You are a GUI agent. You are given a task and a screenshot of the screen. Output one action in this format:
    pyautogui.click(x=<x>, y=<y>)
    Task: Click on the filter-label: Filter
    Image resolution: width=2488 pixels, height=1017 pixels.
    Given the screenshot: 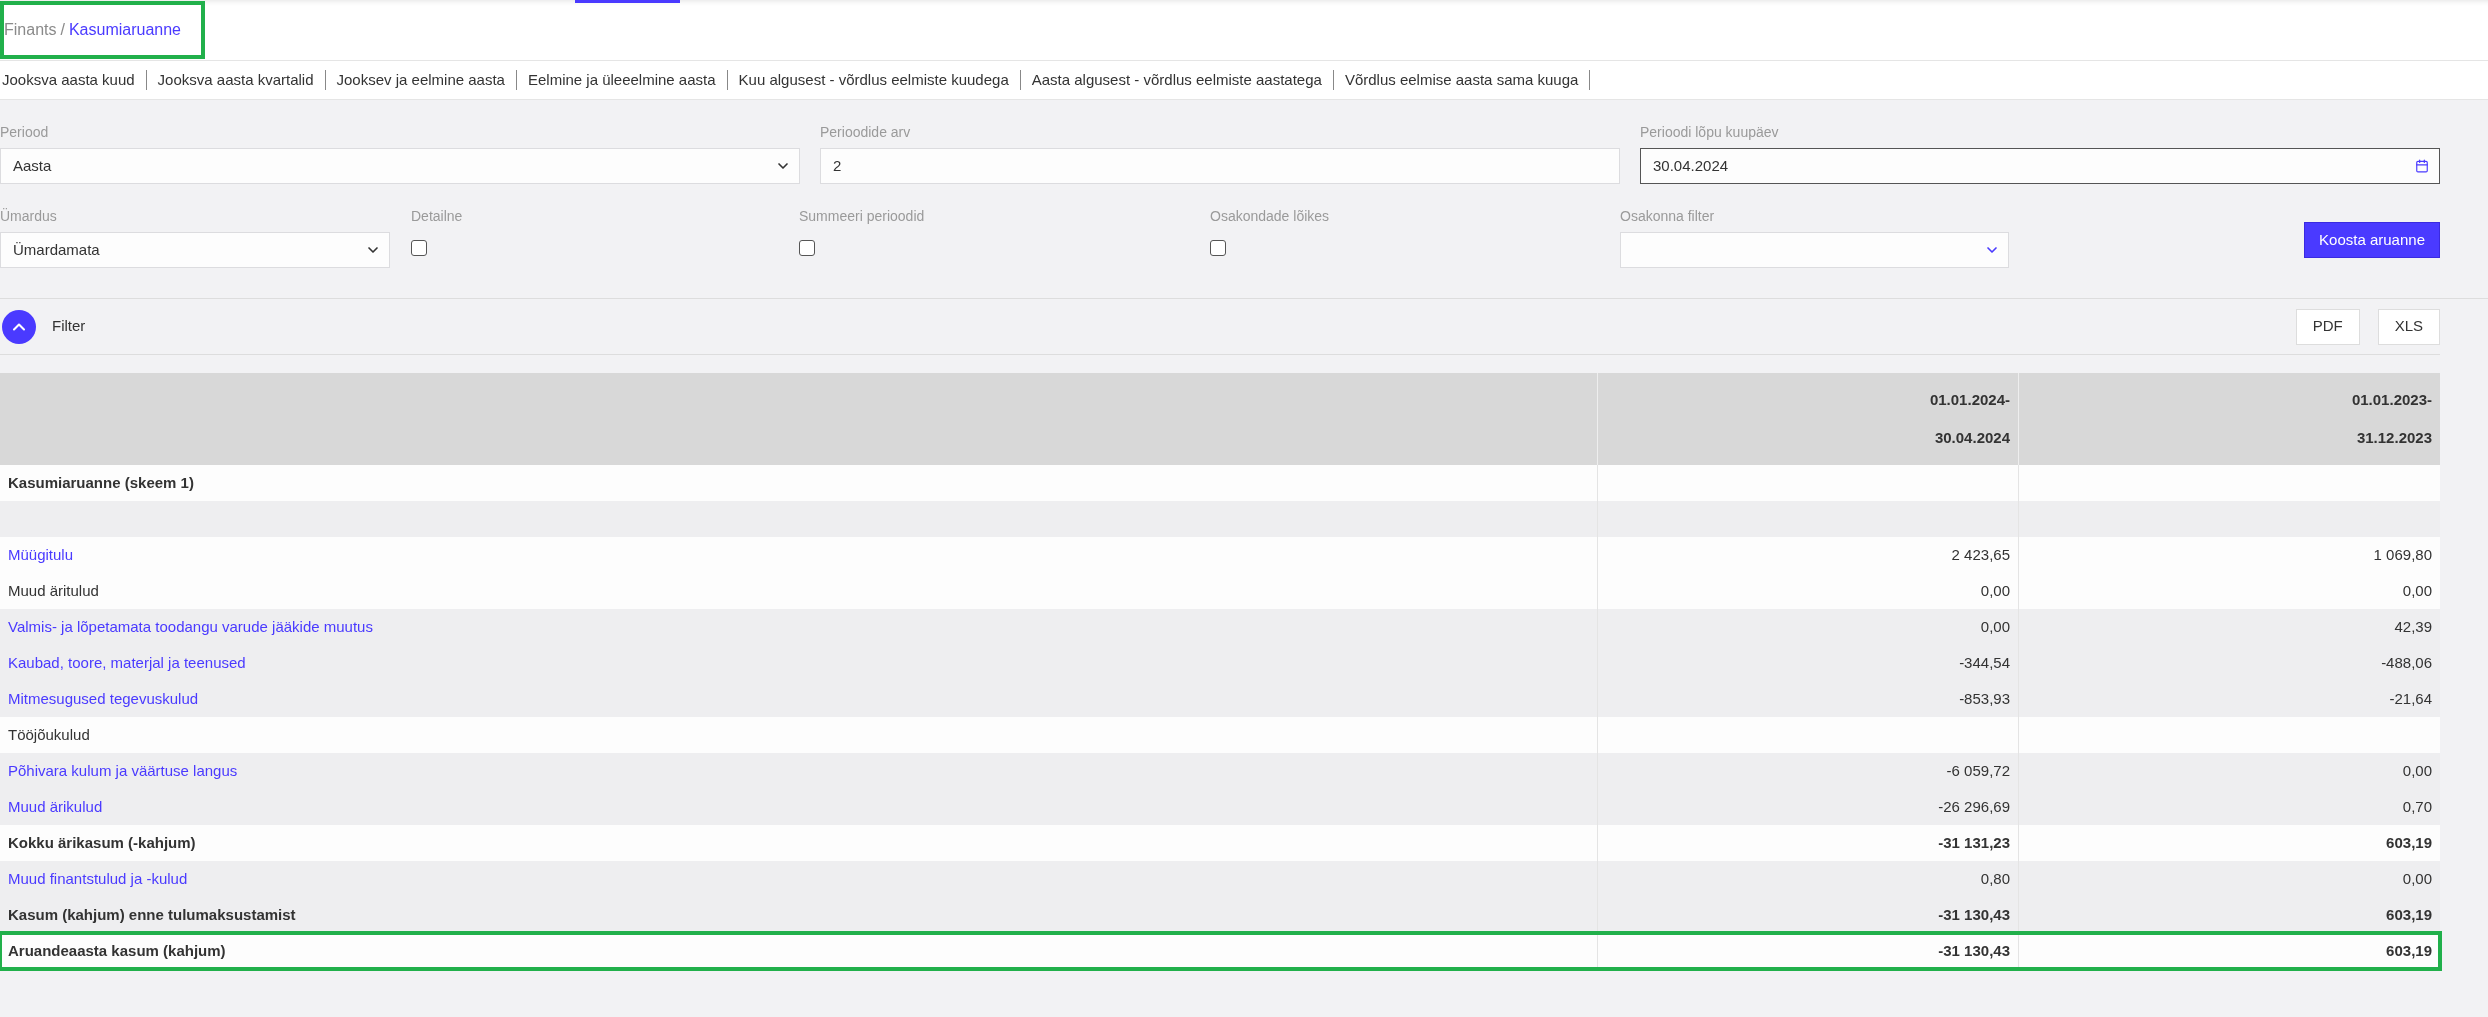 What is the action you would take?
    pyautogui.click(x=69, y=326)
    